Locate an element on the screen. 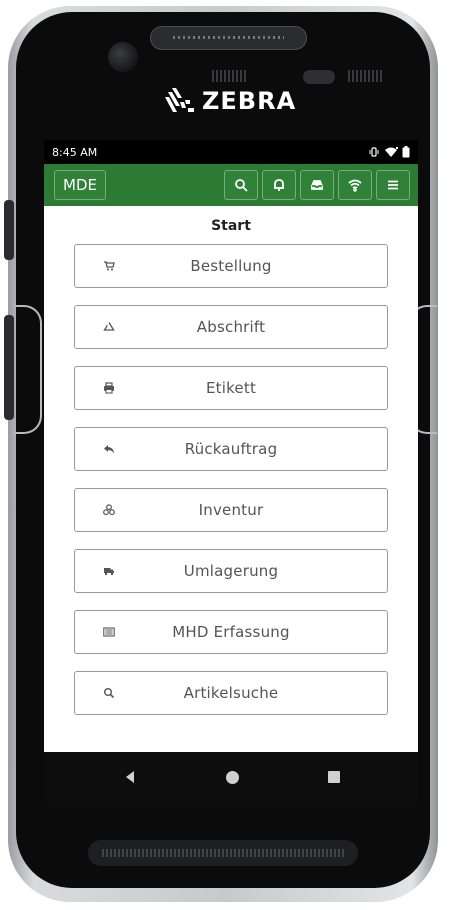 The height and width of the screenshot is (910, 451). menu-button-bestellung: Bestellung is located at coordinates (231, 266).